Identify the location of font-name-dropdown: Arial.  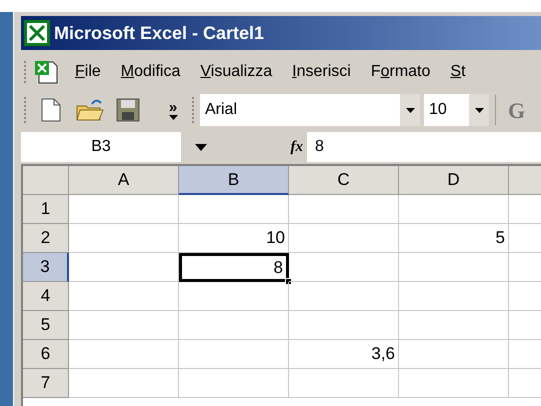
(310, 110).